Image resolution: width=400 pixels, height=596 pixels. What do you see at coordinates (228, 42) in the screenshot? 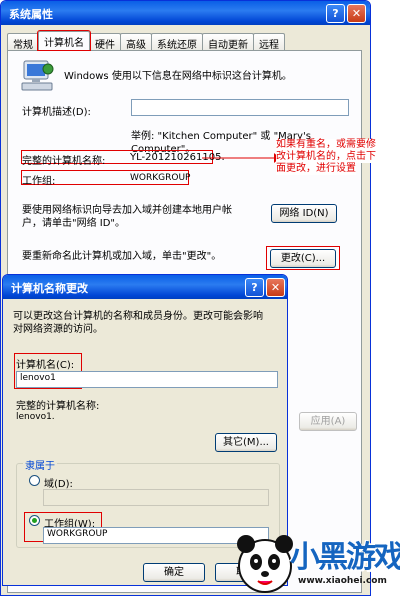
I see `tab-auto-update: 自动更新` at bounding box center [228, 42].